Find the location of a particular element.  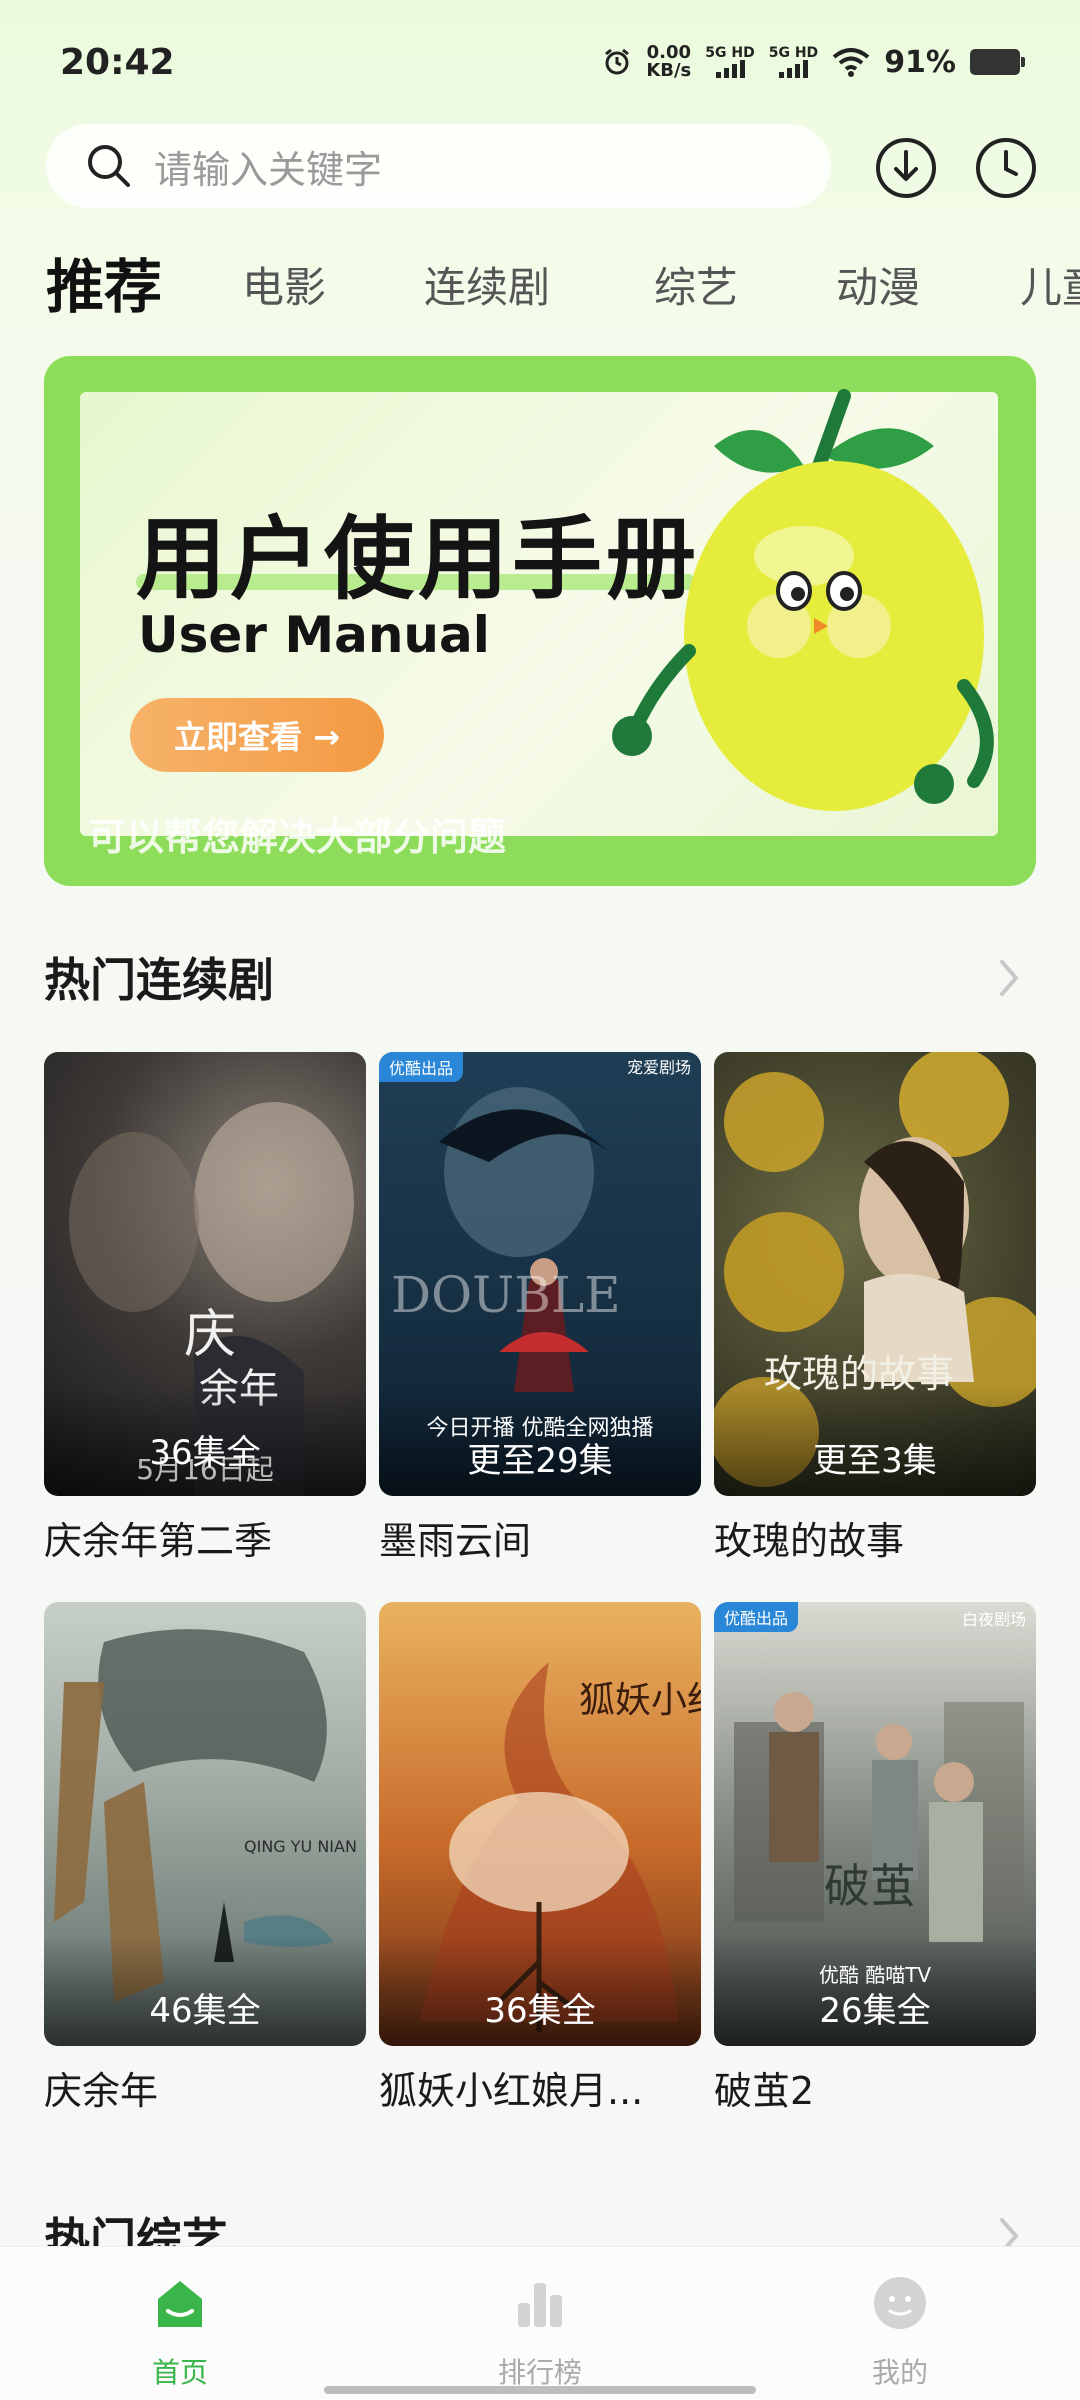

poster-image: DOUBLE 优酷出品 宠爱剧场 今日开播 优酷全网独播 更至29集 is located at coordinates (540, 1274).